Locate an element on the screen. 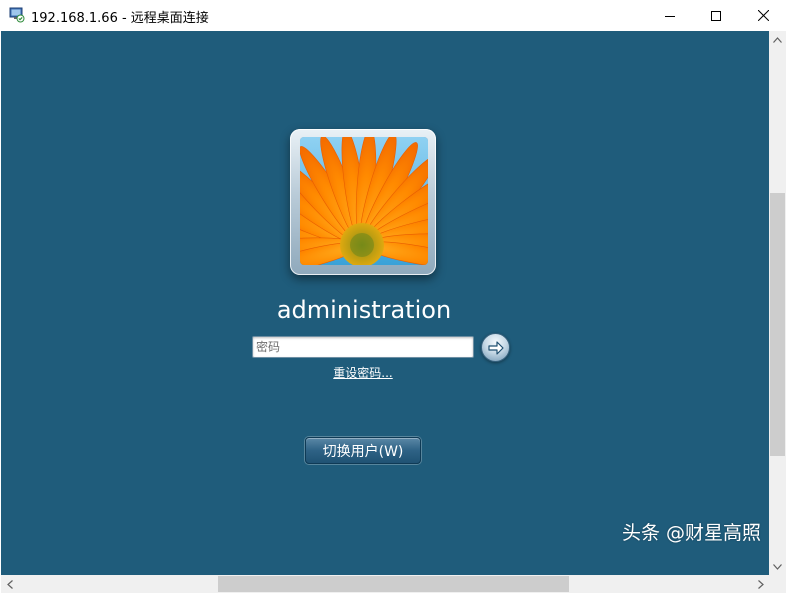 The width and height of the screenshot is (786, 593). close-icon is located at coordinates (763, 15).